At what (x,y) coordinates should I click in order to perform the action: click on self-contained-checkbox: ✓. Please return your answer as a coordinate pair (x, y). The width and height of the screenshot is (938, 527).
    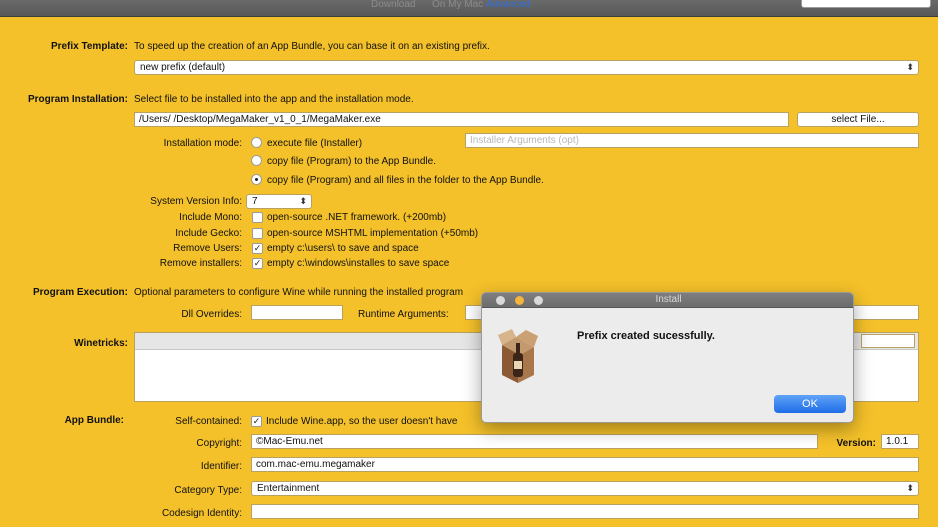
    Looking at the image, I should click on (256, 421).